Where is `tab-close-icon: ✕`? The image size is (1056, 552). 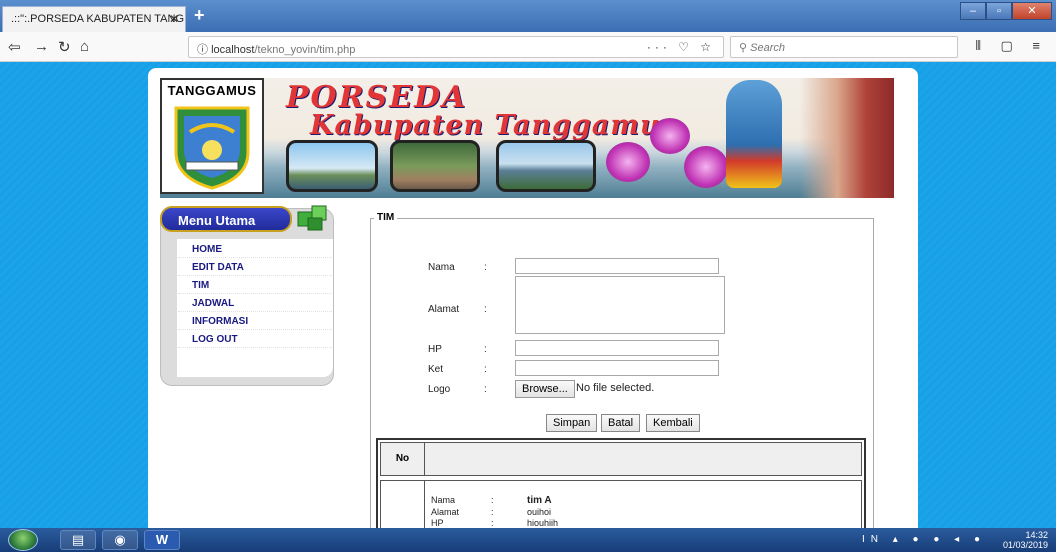
tab-close-icon: ✕ is located at coordinates (174, 19).